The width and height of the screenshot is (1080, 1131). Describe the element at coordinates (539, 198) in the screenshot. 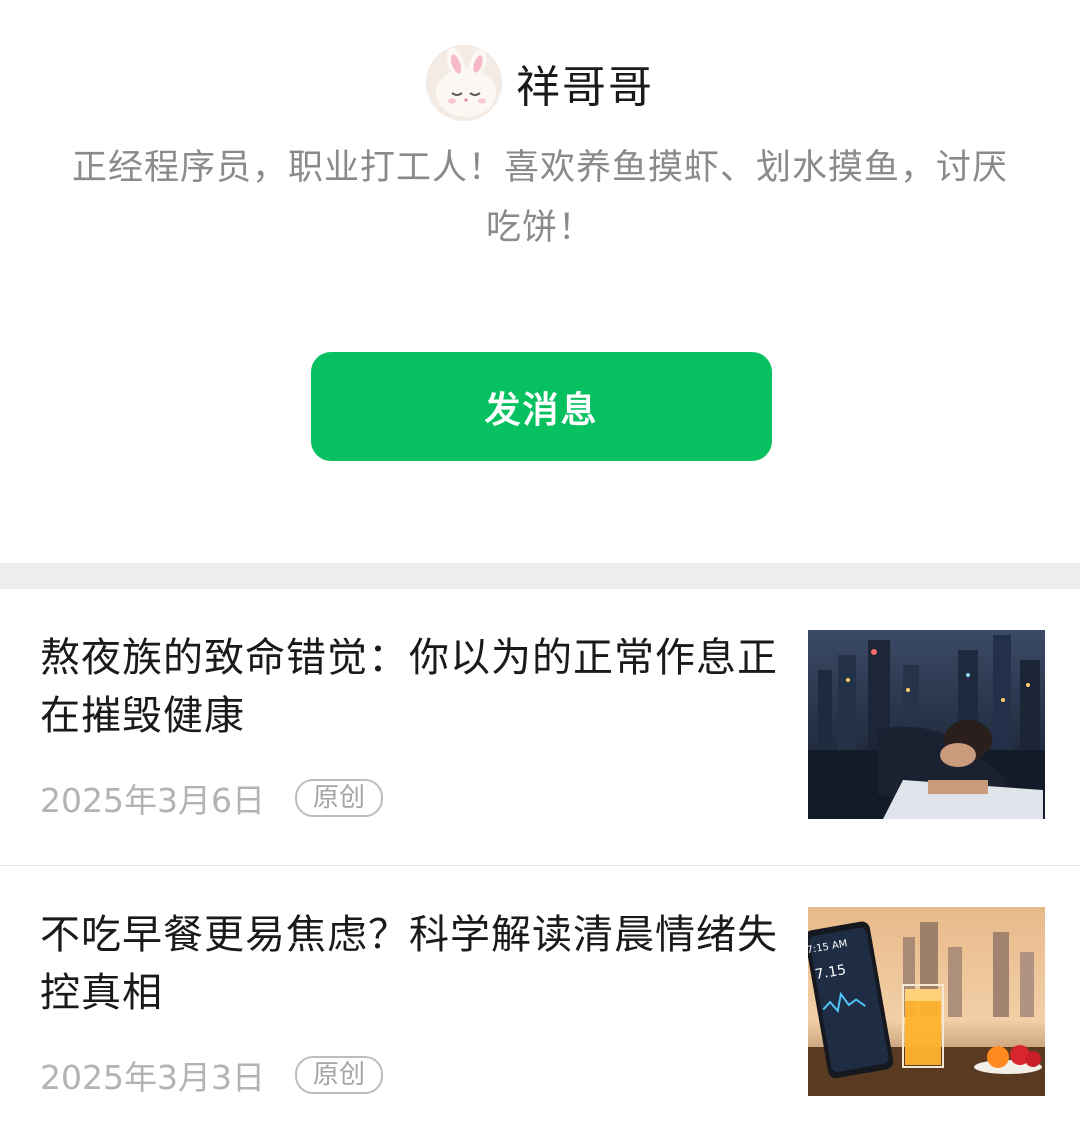

I see `profile-bio: 正经程序员，职业打工人！喜欢养鱼摸虾、划水摸鱼，讨厌吃饼！` at that location.